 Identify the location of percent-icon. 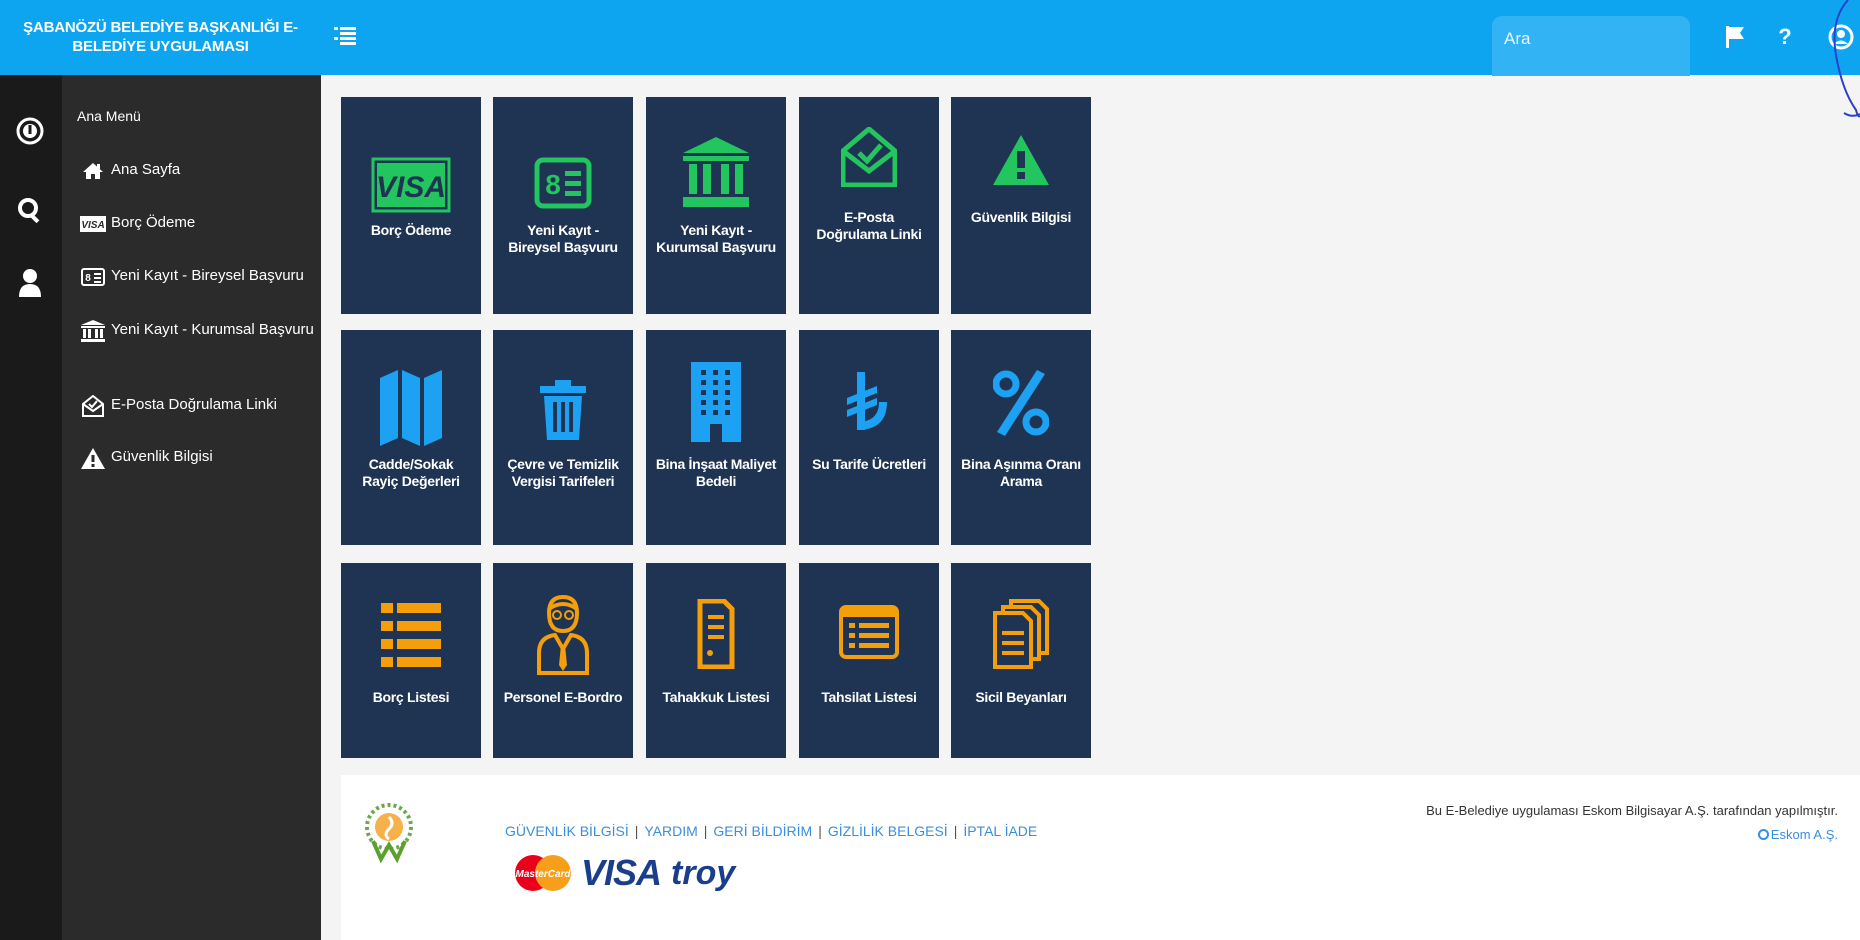
(1021, 403).